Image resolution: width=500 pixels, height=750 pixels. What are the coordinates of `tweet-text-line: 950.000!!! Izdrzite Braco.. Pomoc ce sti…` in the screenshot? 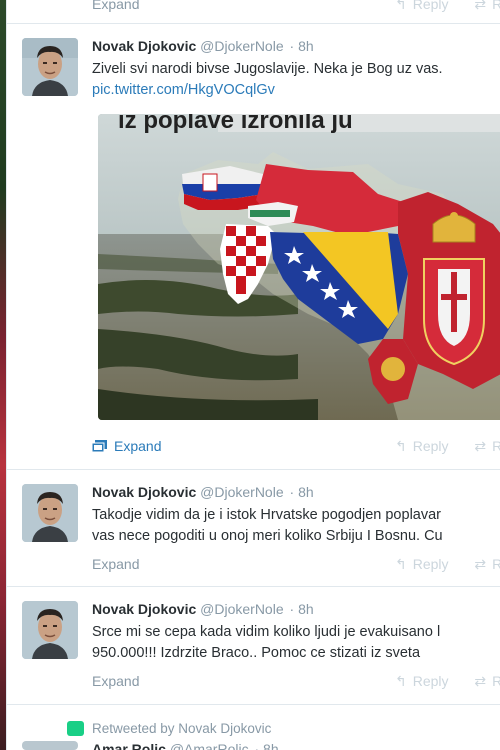 It's located at (256, 653).